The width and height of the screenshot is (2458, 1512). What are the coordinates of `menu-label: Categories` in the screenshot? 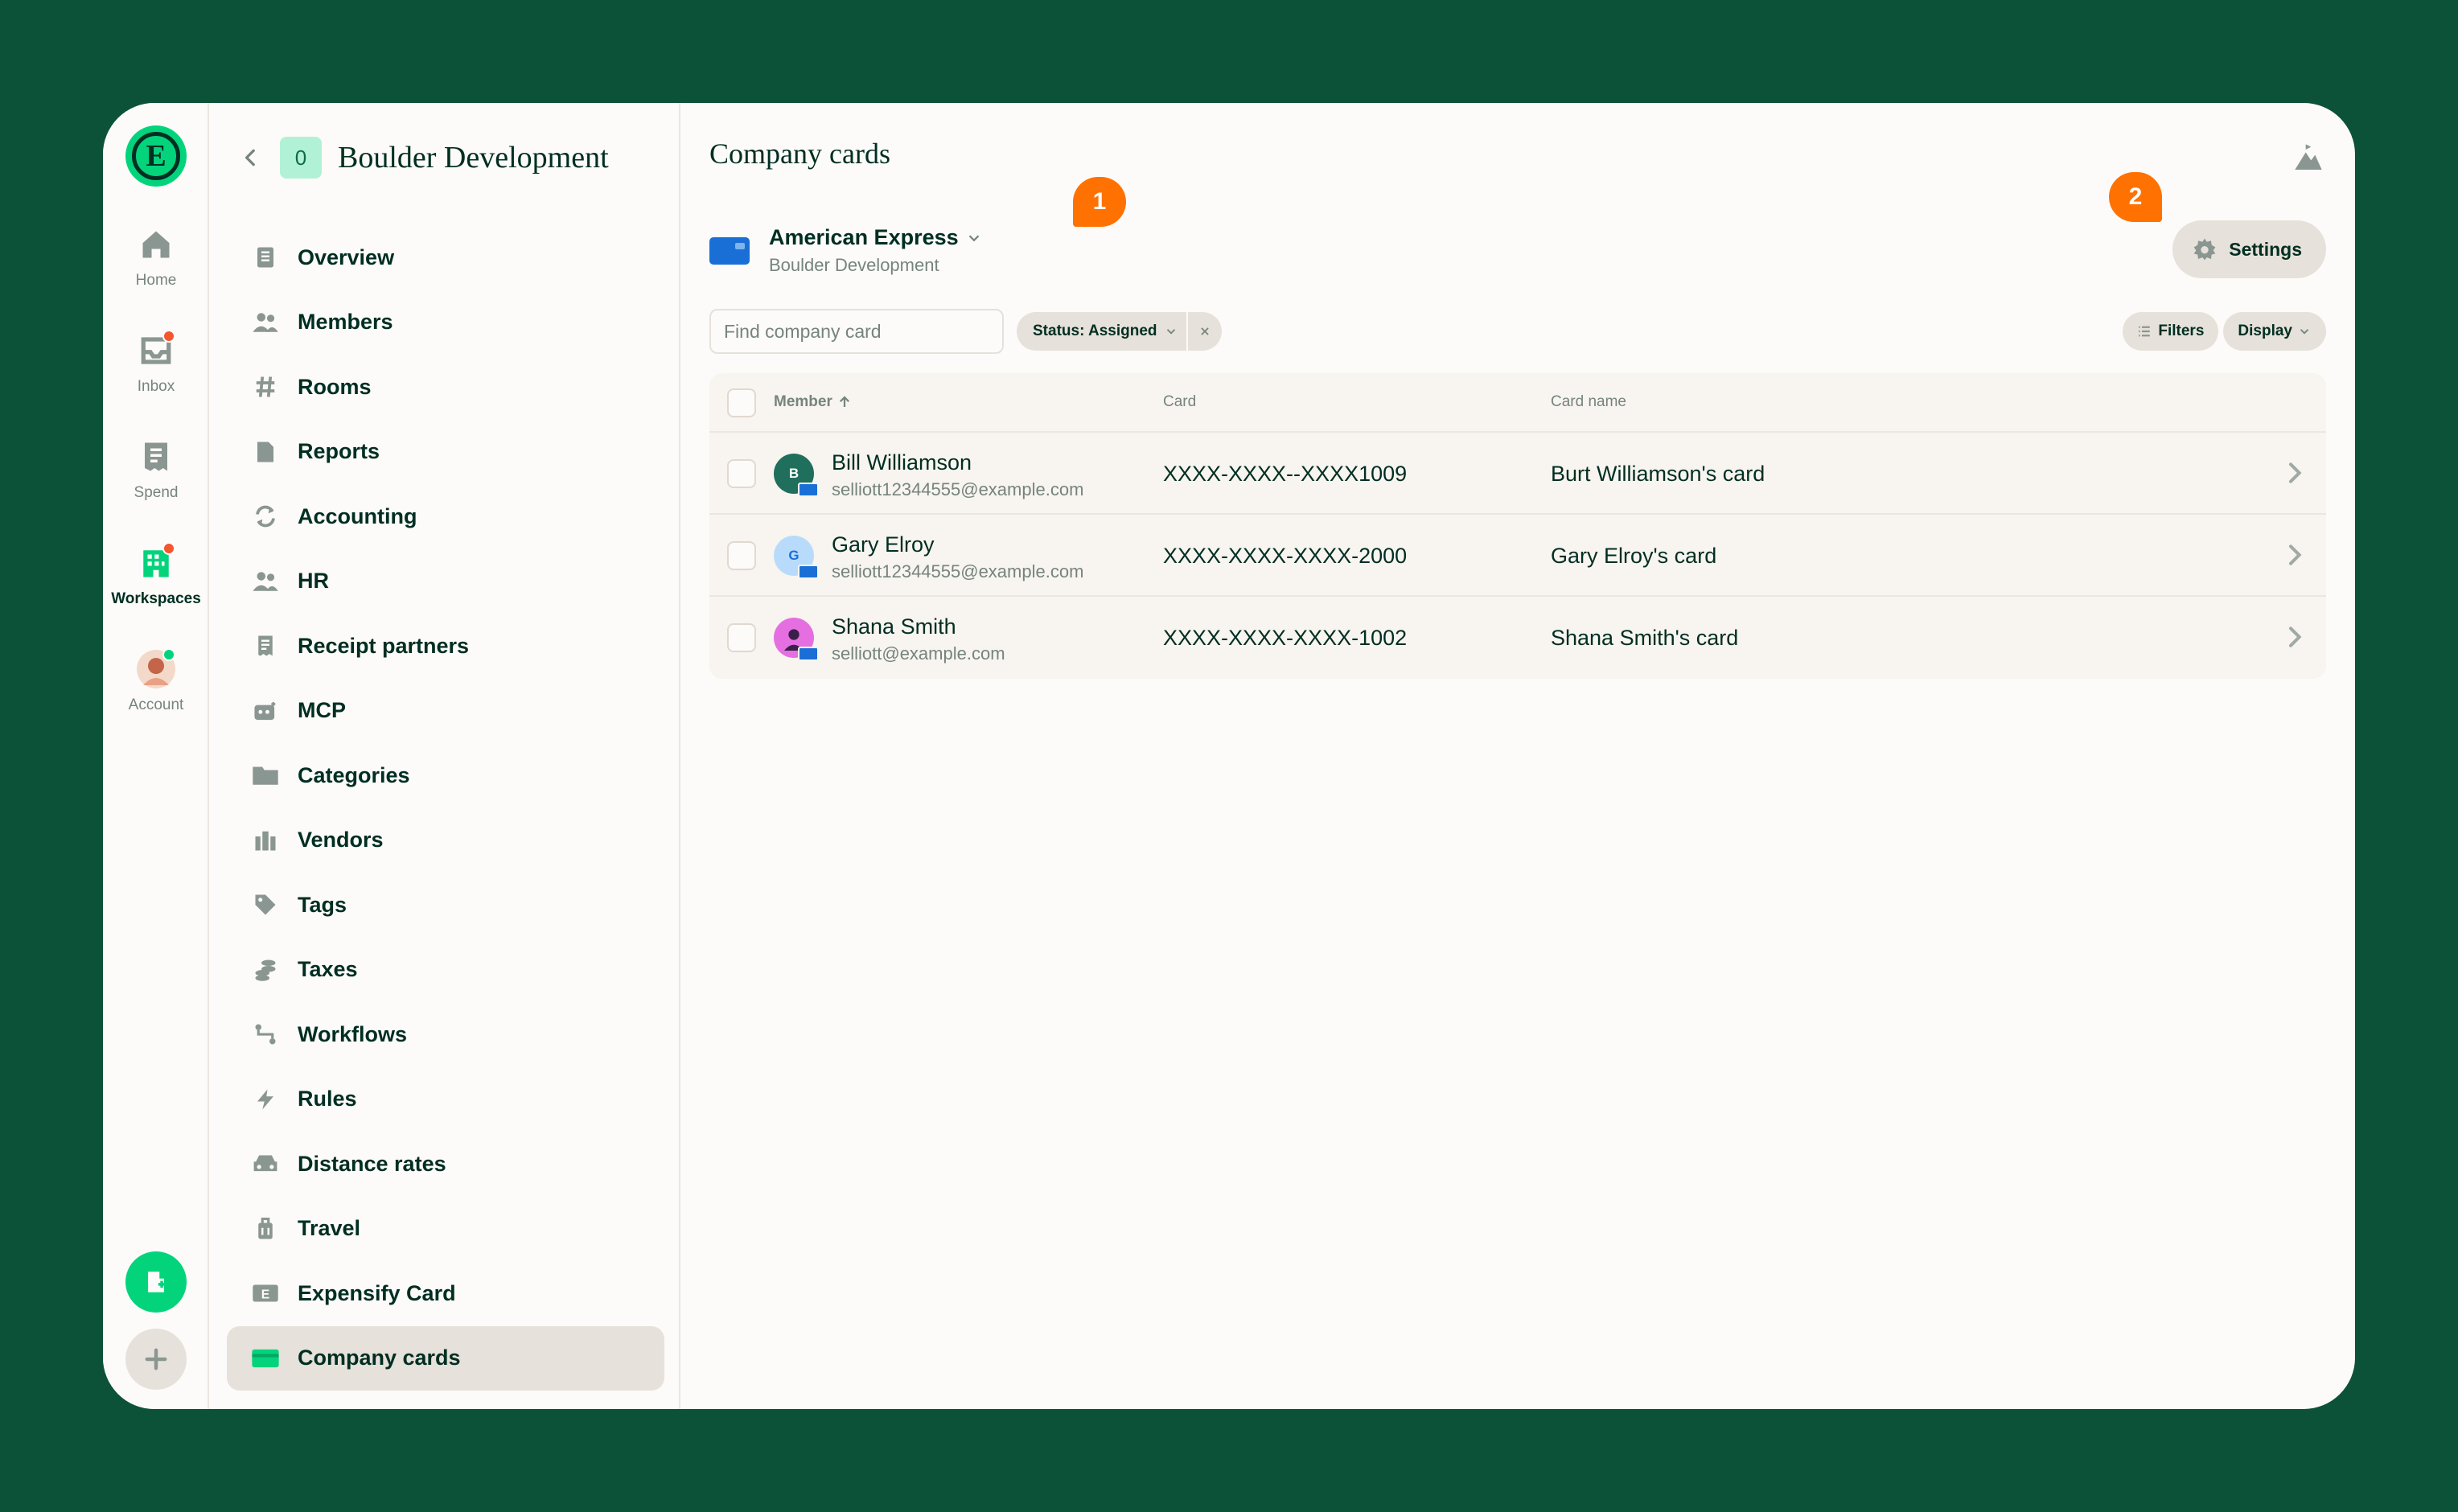 It's located at (354, 775).